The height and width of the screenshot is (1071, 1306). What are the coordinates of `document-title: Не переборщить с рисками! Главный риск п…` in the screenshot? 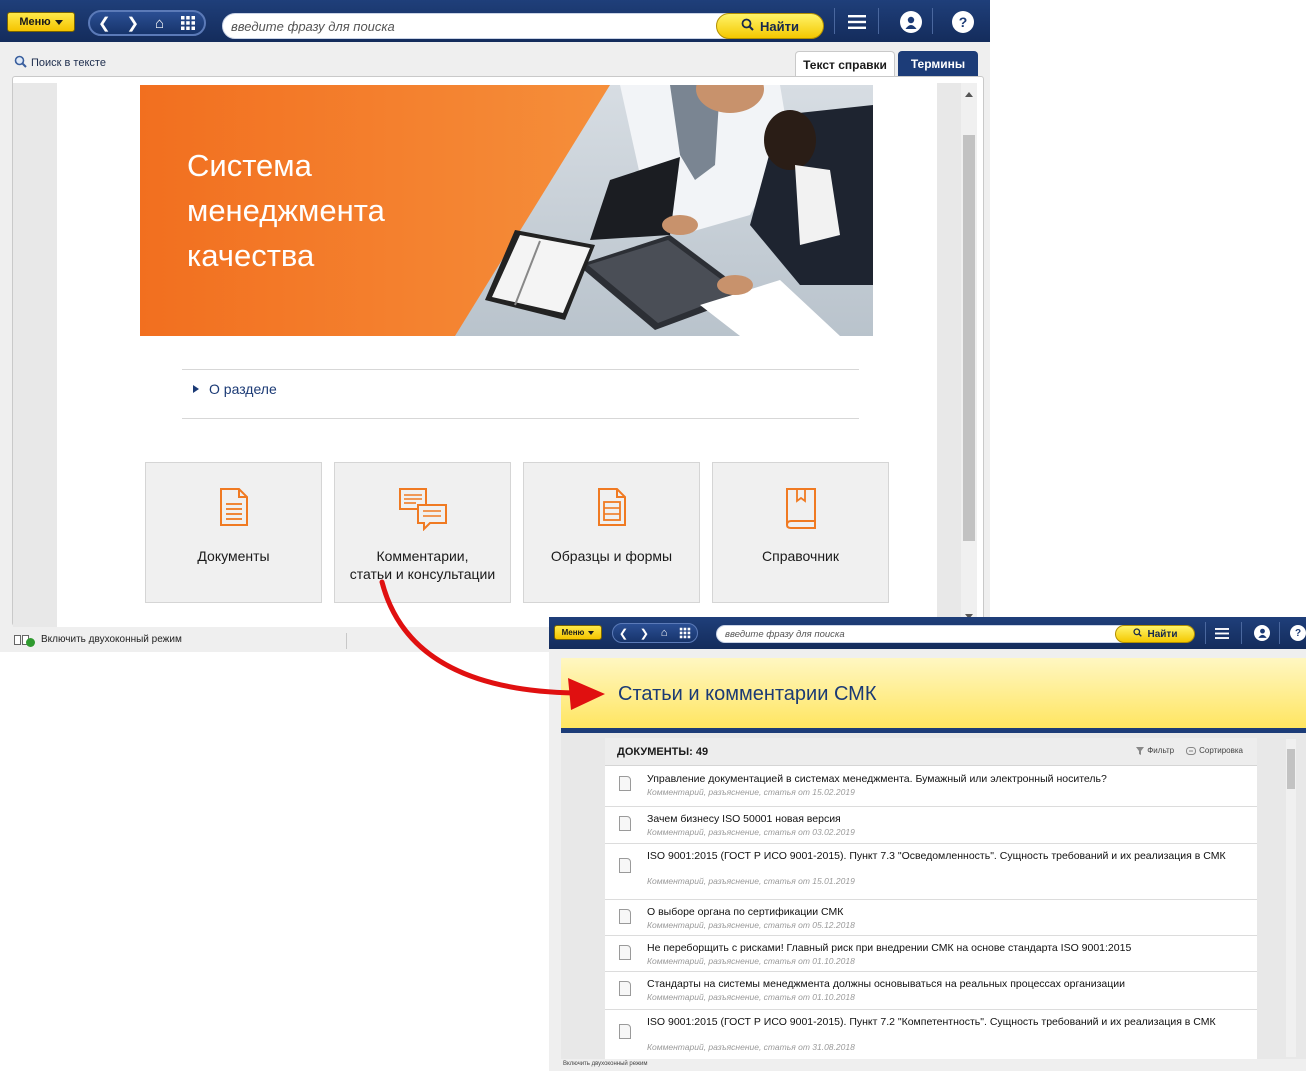 It's located at (942, 948).